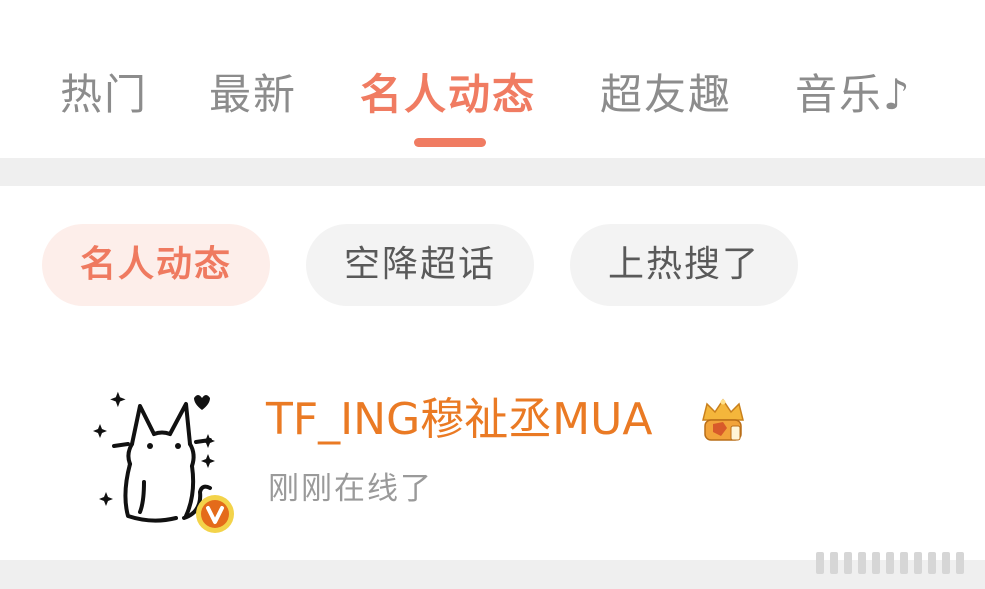  What do you see at coordinates (450, 142) in the screenshot?
I see `active-tab-indicator` at bounding box center [450, 142].